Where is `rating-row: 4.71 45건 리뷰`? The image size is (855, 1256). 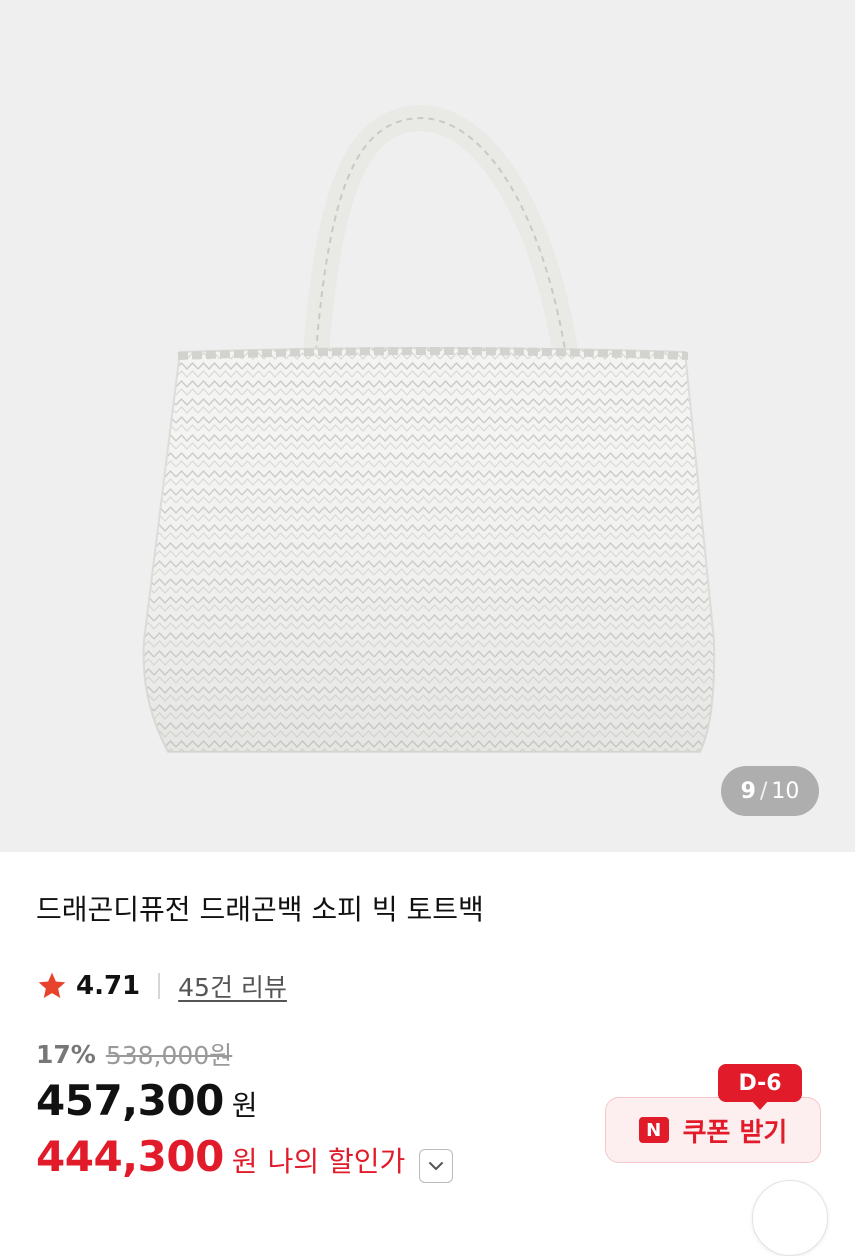 rating-row: 4.71 45건 리뷰 is located at coordinates (161, 986).